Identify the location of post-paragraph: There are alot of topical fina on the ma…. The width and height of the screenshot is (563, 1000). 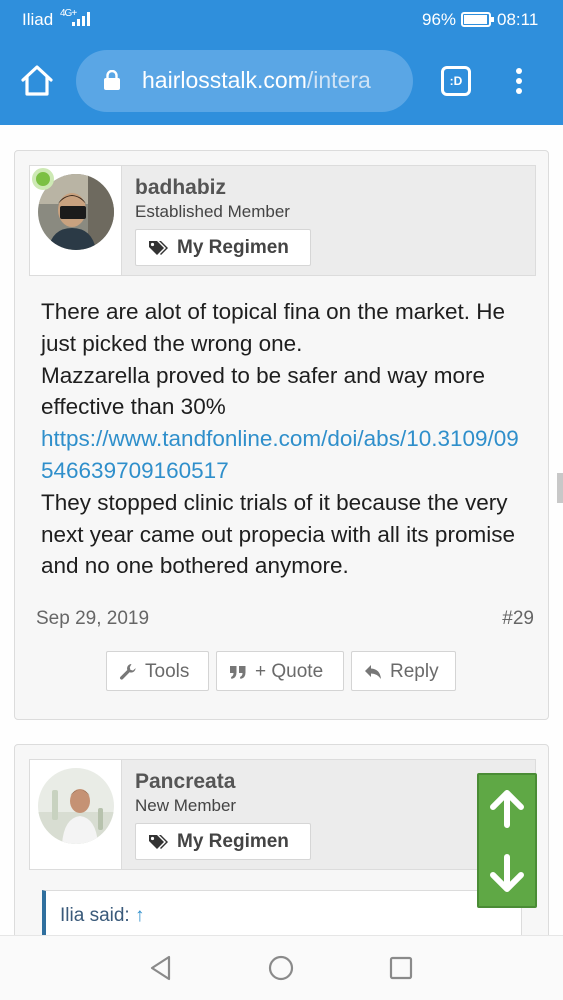
(273, 327).